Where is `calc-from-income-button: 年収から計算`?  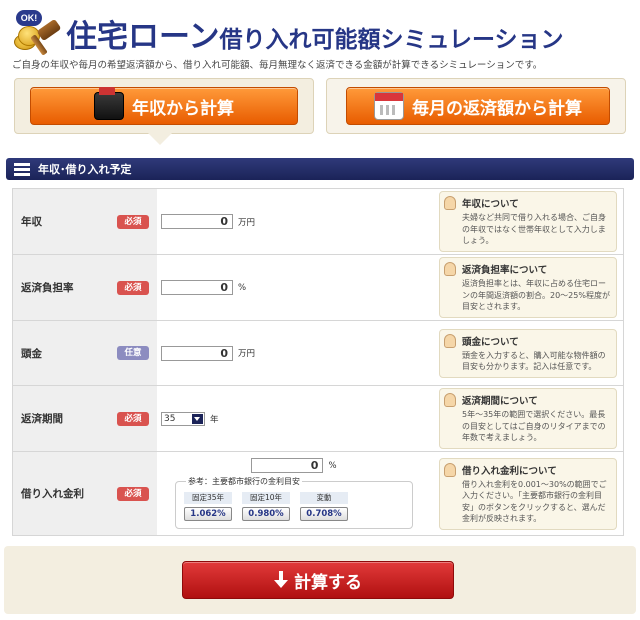 calc-from-income-button: 年収から計算 is located at coordinates (164, 106).